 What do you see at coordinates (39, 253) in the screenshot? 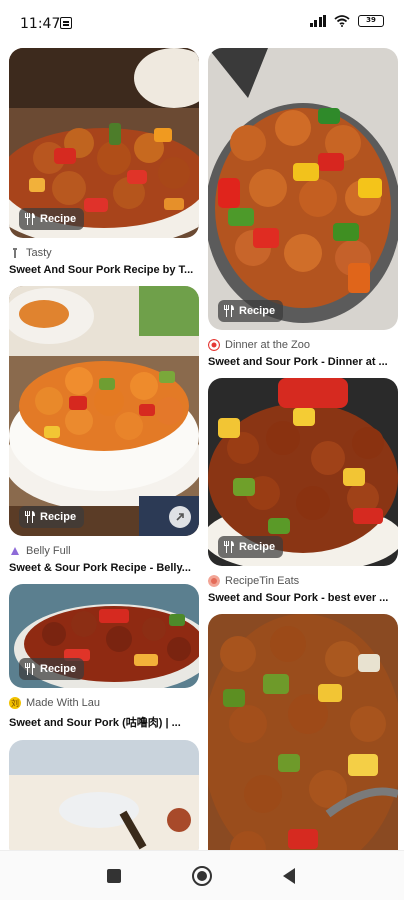
I see `pin-source-name: Tasty` at bounding box center [39, 253].